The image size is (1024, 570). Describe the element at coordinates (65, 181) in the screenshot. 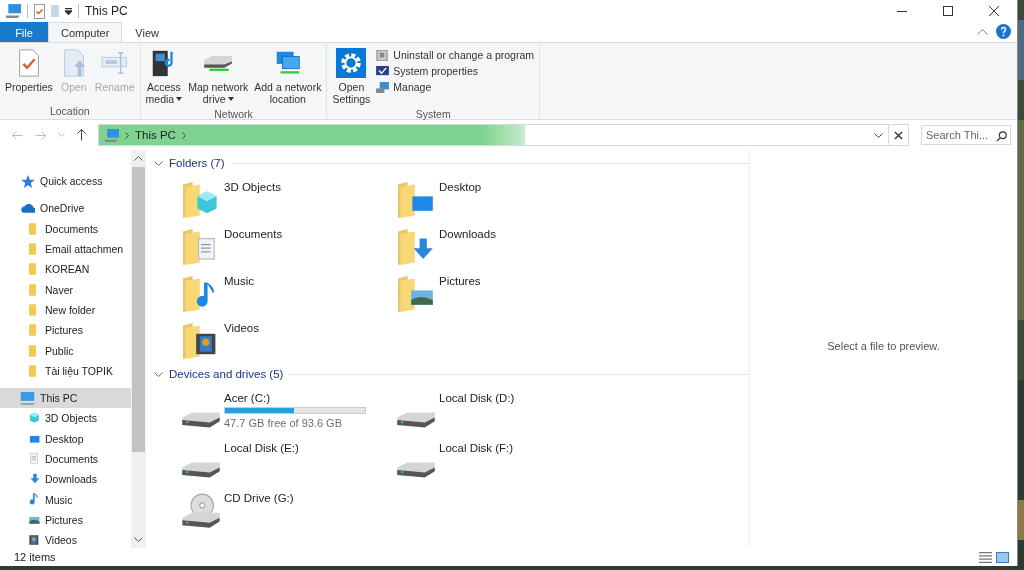

I see `sidebar-item: Quick access` at that location.